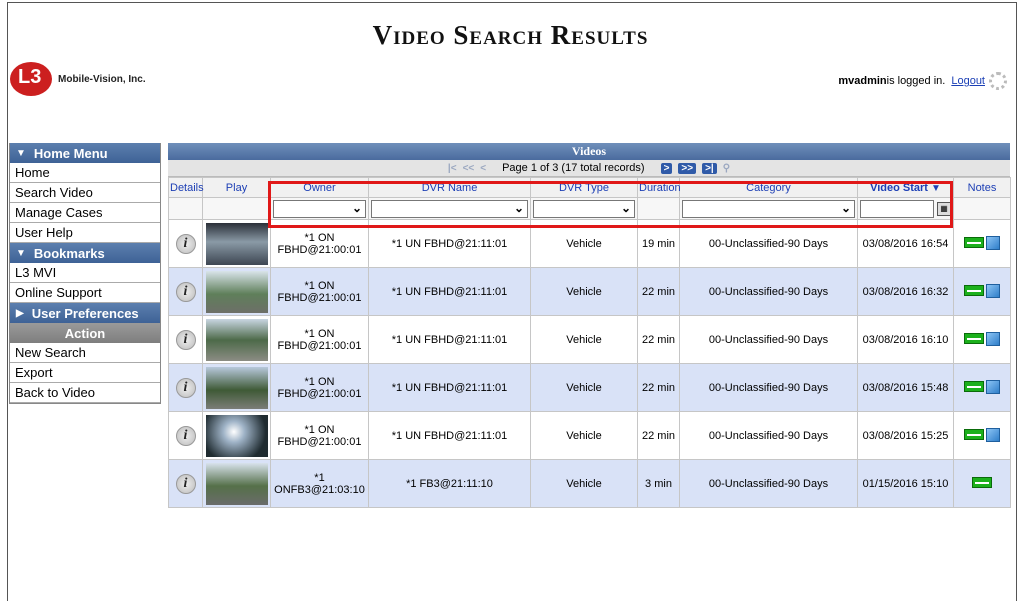 The width and height of the screenshot is (1021, 601). I want to click on col-owner: Owner, so click(319, 187).